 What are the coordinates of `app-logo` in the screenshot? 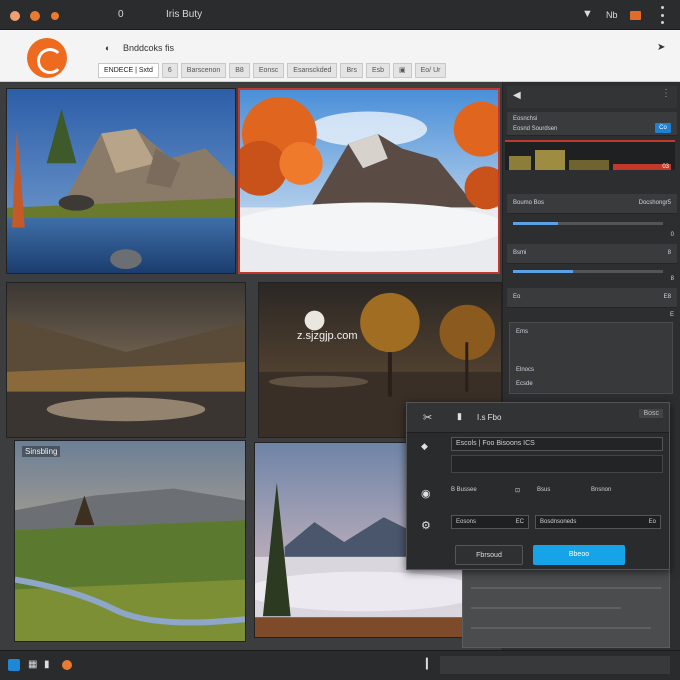 It's located at (47, 58).